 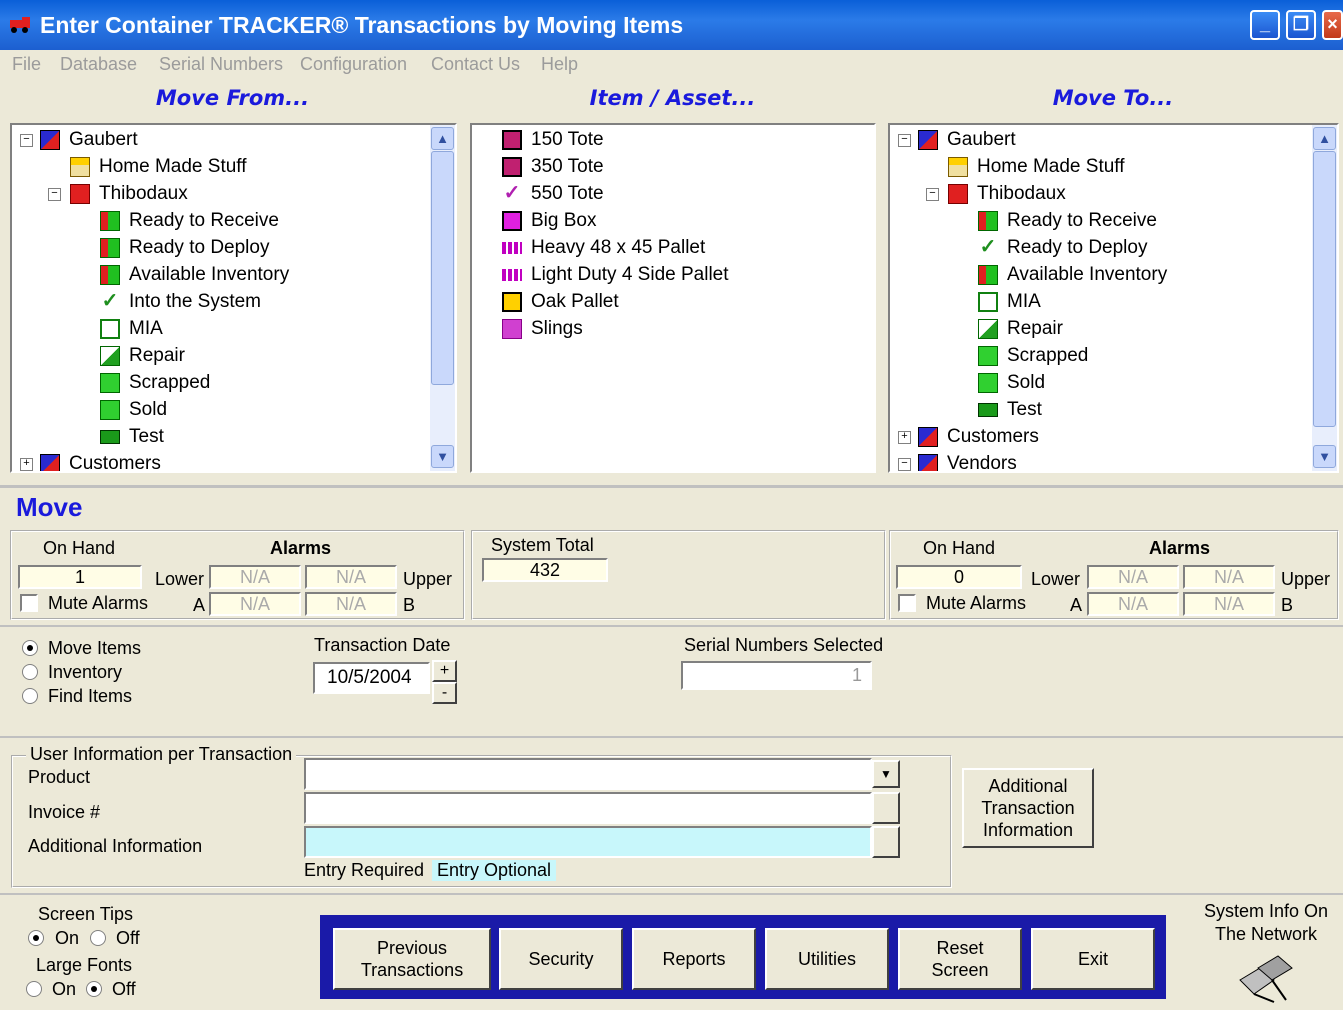 I want to click on reports-button: Reports, so click(x=694, y=959).